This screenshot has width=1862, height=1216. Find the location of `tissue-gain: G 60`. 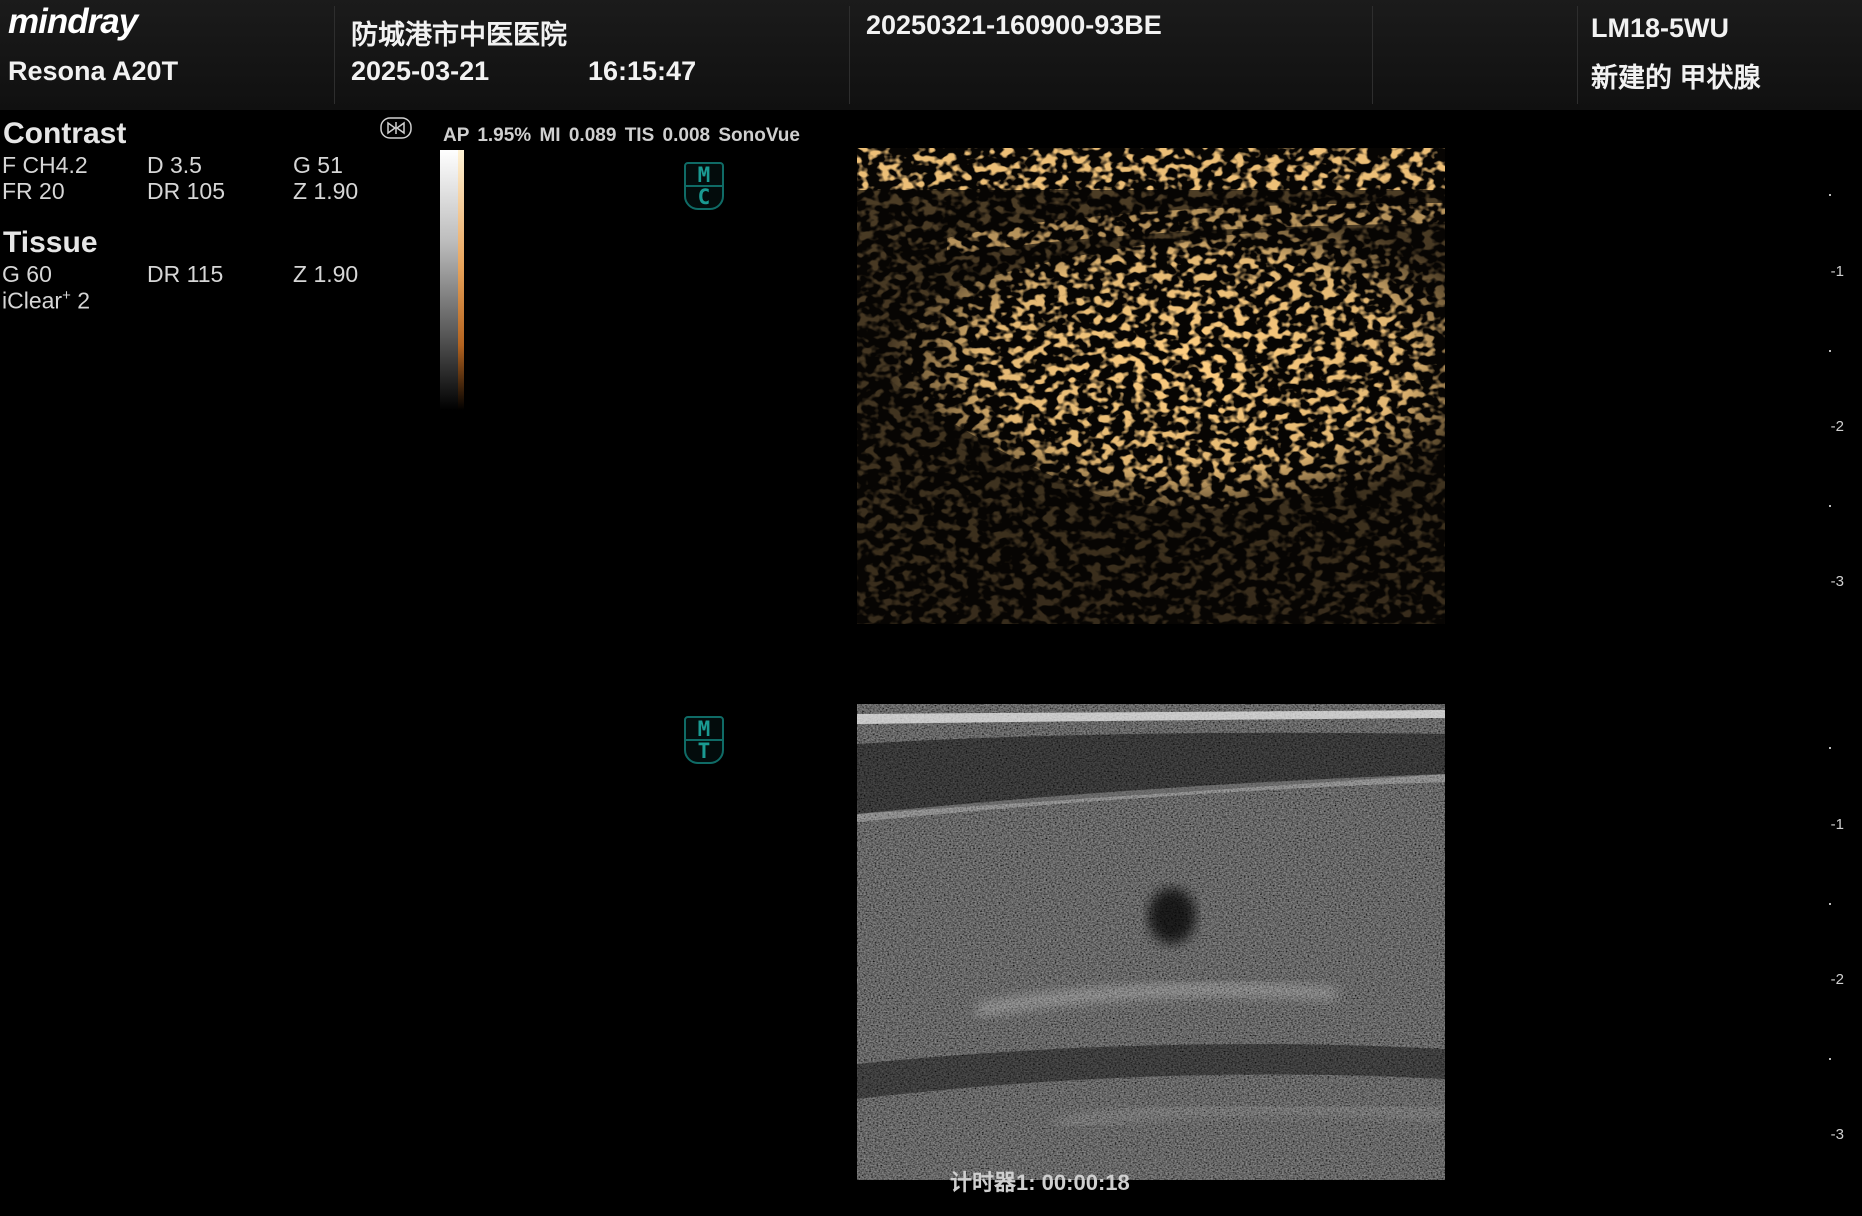

tissue-gain: G 60 is located at coordinates (27, 274).